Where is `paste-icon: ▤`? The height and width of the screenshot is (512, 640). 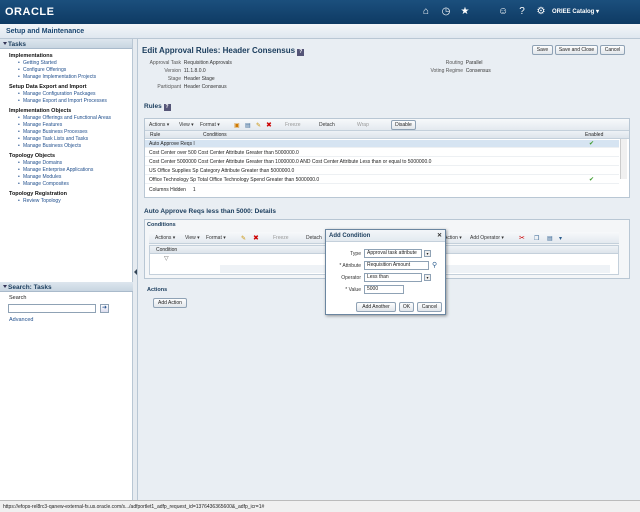 paste-icon: ▤ is located at coordinates (550, 238).